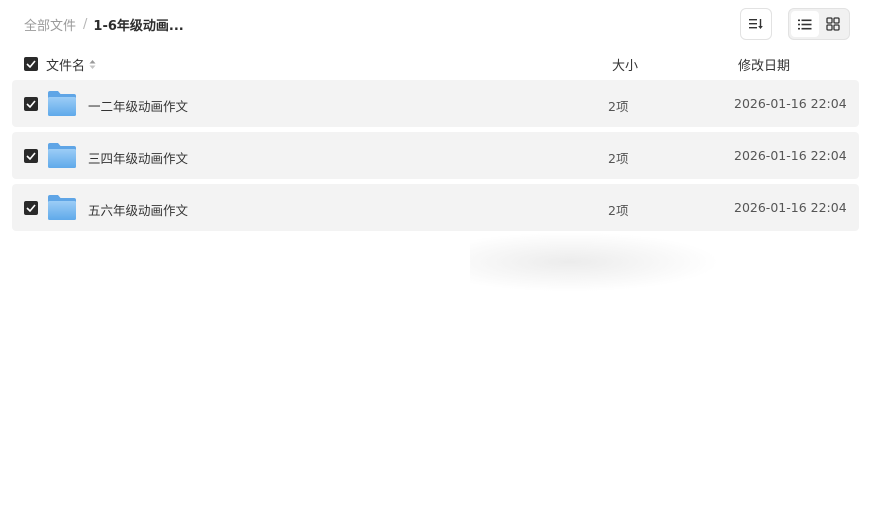 Image resolution: width=874 pixels, height=514 pixels. Describe the element at coordinates (435, 207) in the screenshot. I see `file-row: 五六年级动画作文 2项 2026-01-16 22:04` at that location.